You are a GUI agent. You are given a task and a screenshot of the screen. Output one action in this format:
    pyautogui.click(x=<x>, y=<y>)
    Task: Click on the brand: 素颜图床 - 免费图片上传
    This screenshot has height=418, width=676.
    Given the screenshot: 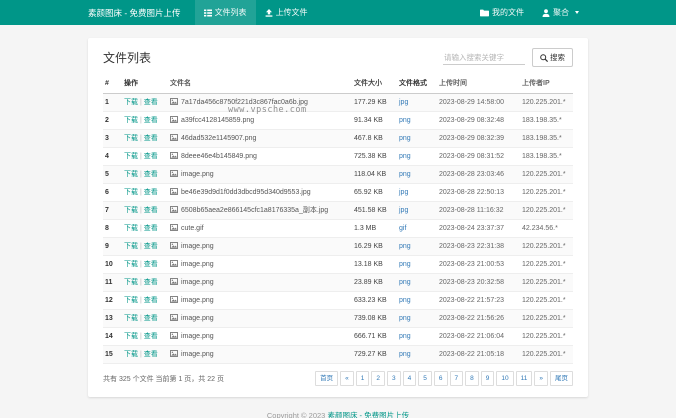 What is the action you would take?
    pyautogui.click(x=134, y=12)
    